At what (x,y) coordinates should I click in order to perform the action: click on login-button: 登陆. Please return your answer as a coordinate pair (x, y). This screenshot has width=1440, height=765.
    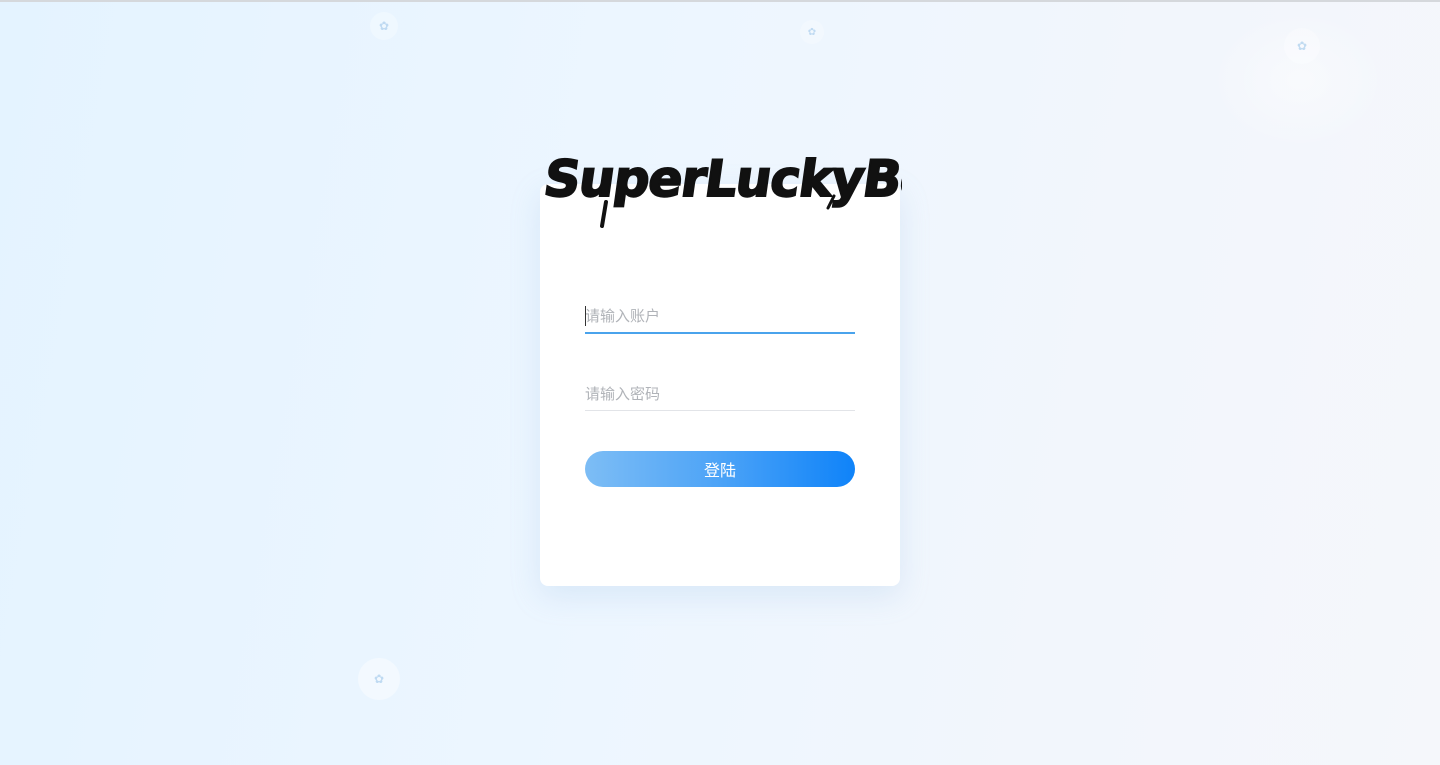
    Looking at the image, I should click on (720, 469).